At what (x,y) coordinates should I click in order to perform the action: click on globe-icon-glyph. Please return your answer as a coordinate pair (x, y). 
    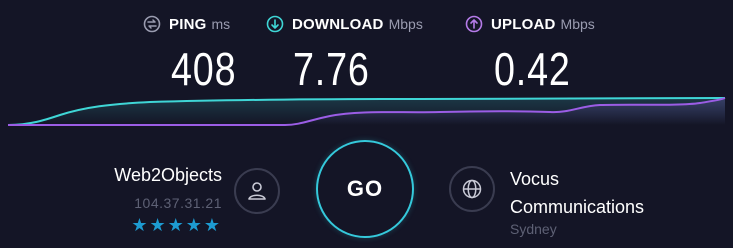
    Looking at the image, I should click on (472, 189).